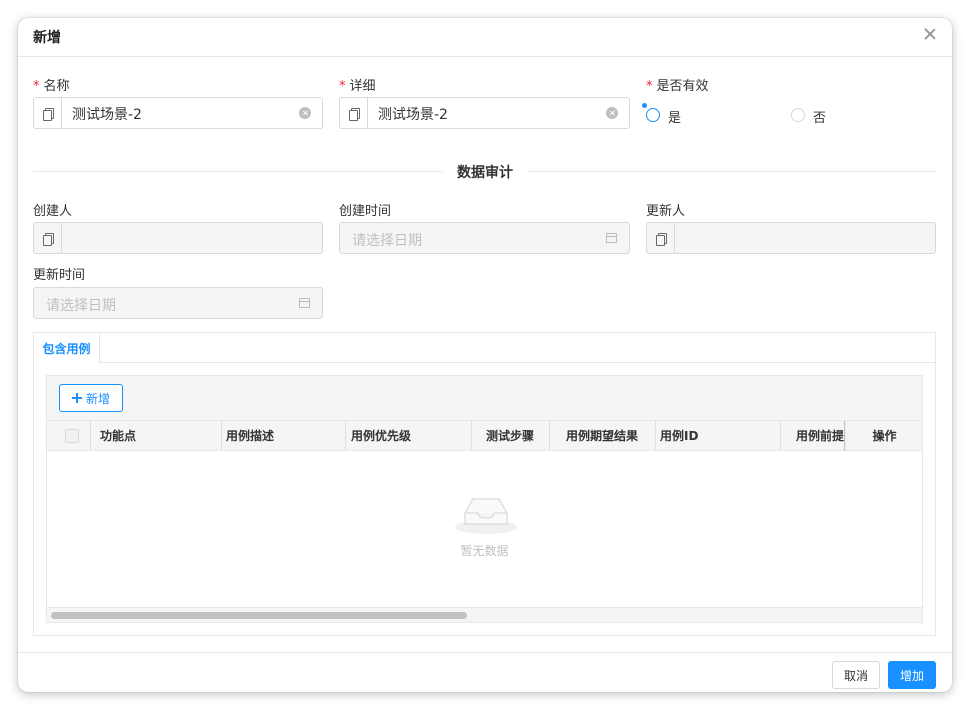 Image resolution: width=970 pixels, height=710 pixels. What do you see at coordinates (791, 238) in the screenshot?
I see `updater-input` at bounding box center [791, 238].